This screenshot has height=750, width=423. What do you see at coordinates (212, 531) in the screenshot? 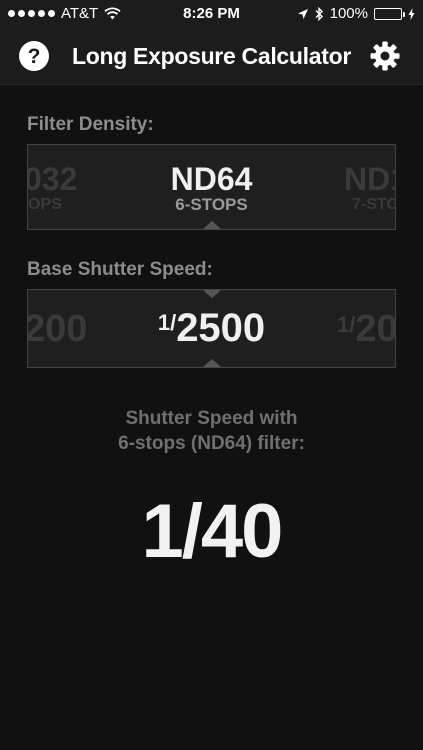
I see `result-shutter-speed: 1/40` at bounding box center [212, 531].